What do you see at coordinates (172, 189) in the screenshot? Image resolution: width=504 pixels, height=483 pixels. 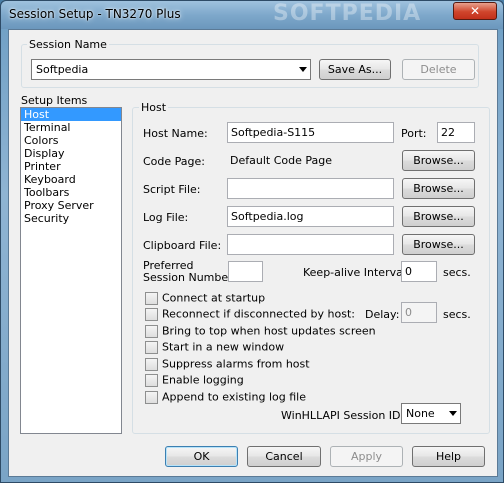 I see `script-file-label: Script File:` at bounding box center [172, 189].